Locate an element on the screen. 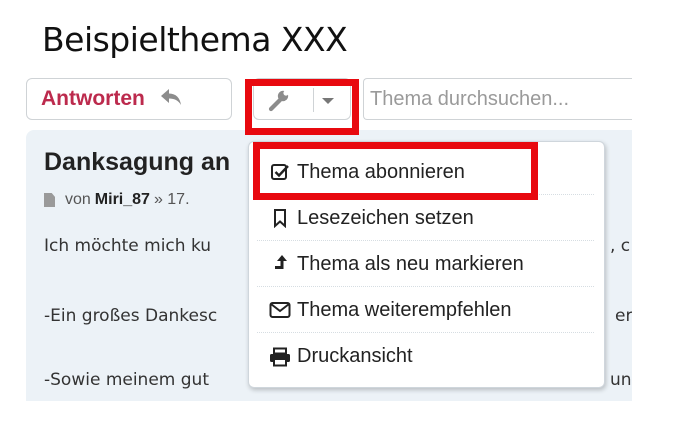 The image size is (681, 427). post-meta-prefix: von is located at coordinates (78, 199).